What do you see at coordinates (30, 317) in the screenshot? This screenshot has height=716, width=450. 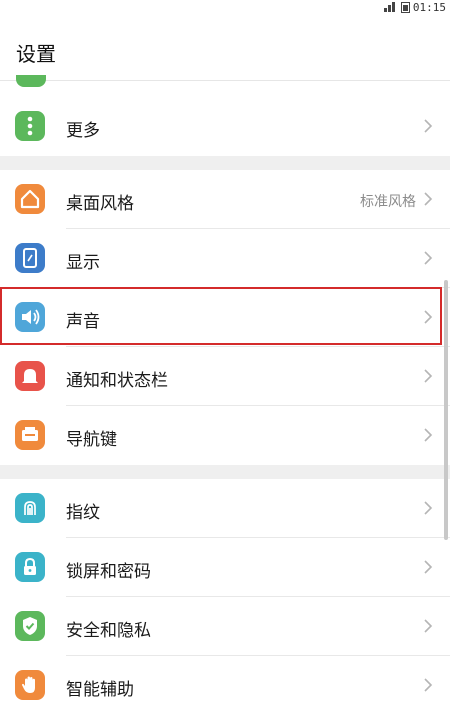 I see `speaker-icon` at bounding box center [30, 317].